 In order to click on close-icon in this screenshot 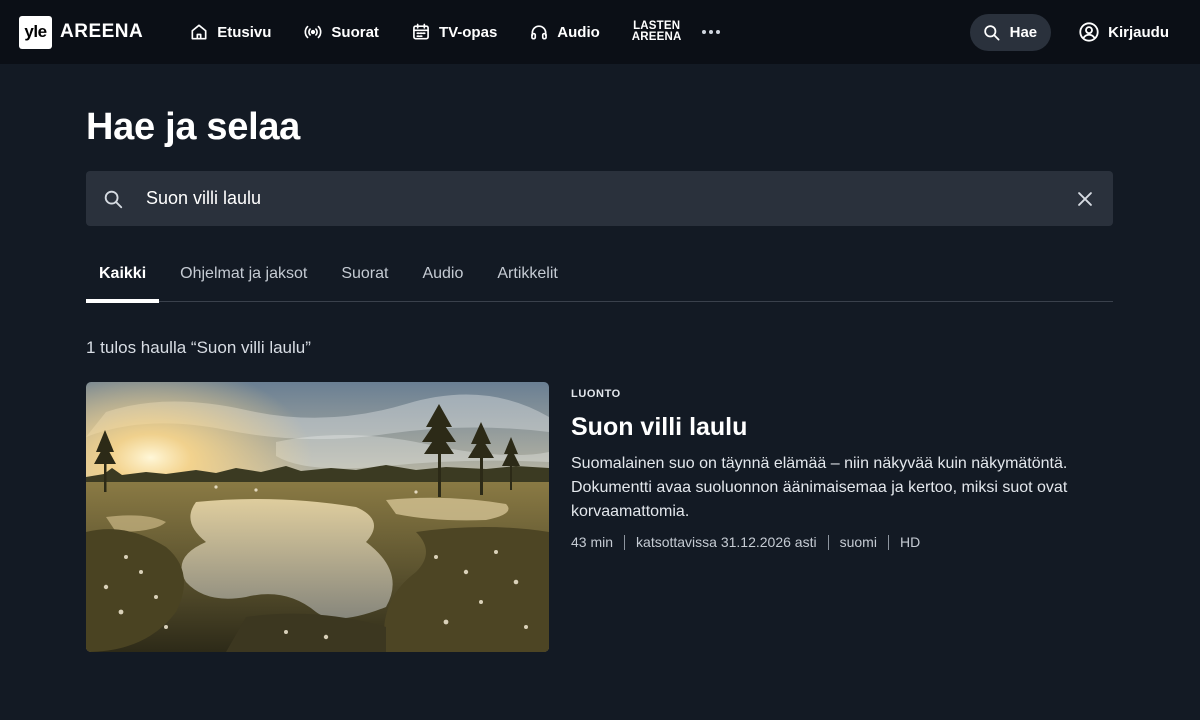, I will do `click(1085, 199)`.